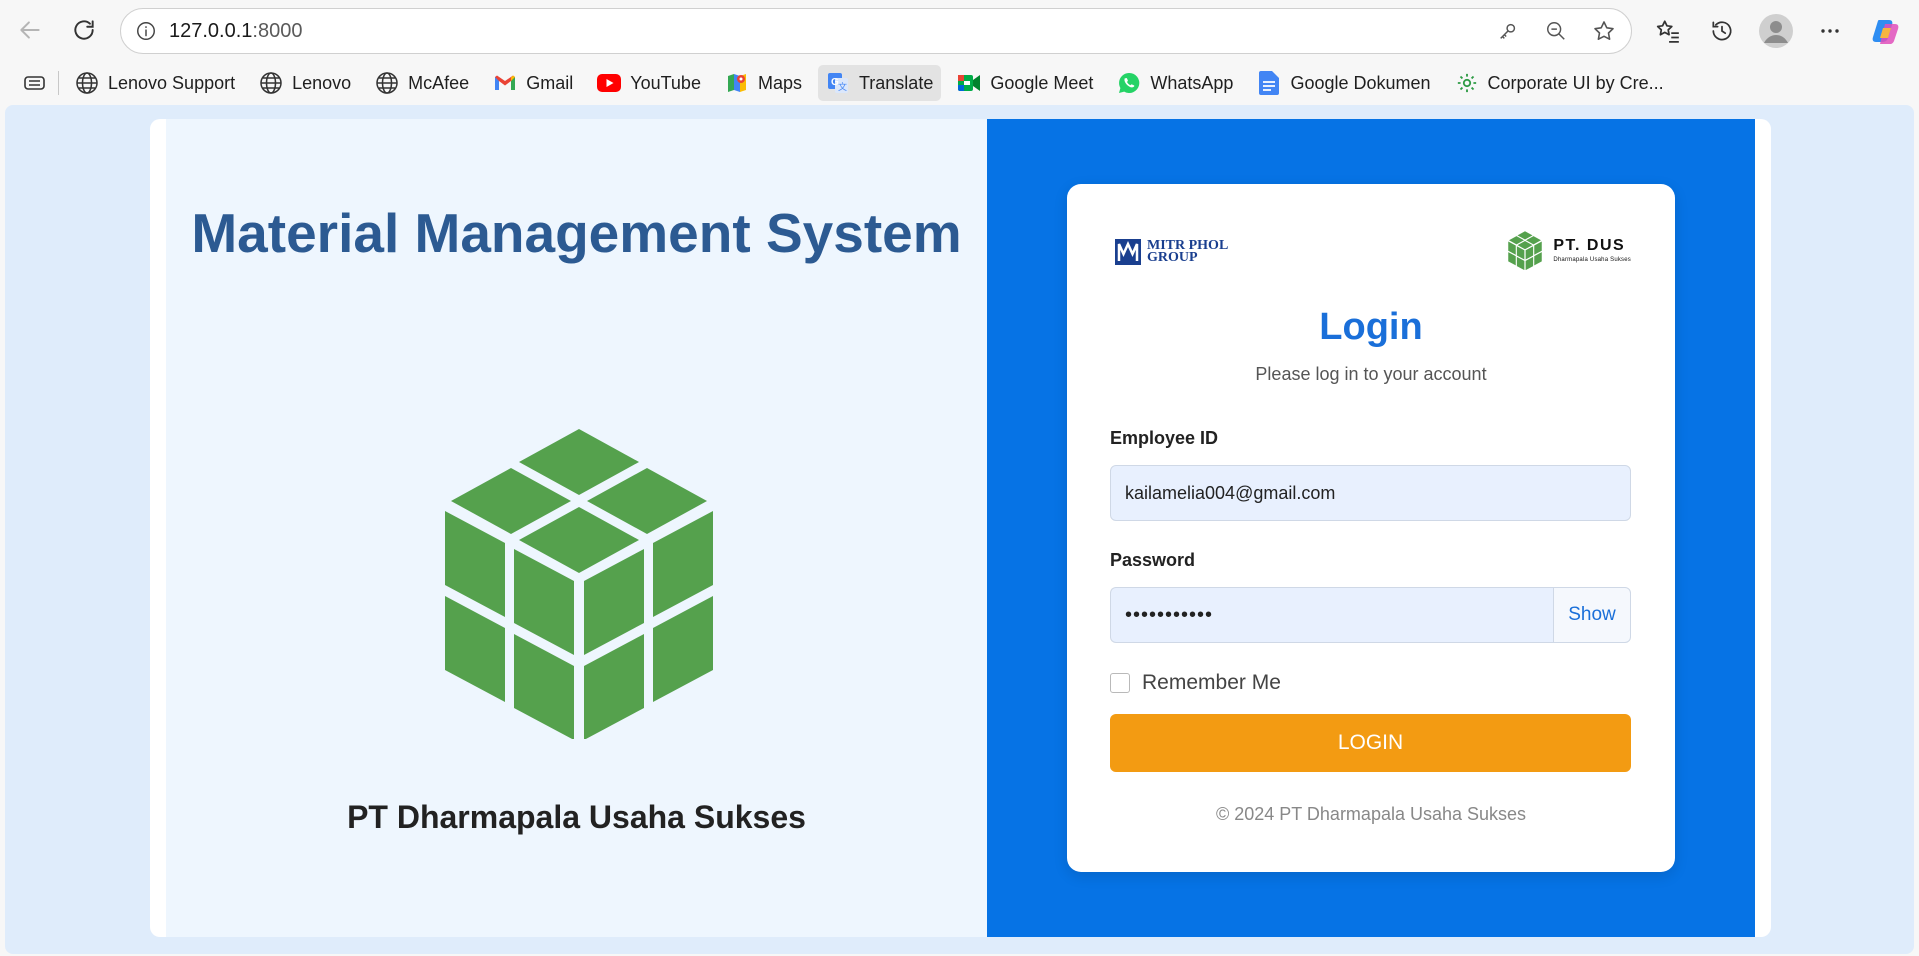 This screenshot has height=956, width=1919. Describe the element at coordinates (146, 31) in the screenshot. I see `site-info-icon` at that location.